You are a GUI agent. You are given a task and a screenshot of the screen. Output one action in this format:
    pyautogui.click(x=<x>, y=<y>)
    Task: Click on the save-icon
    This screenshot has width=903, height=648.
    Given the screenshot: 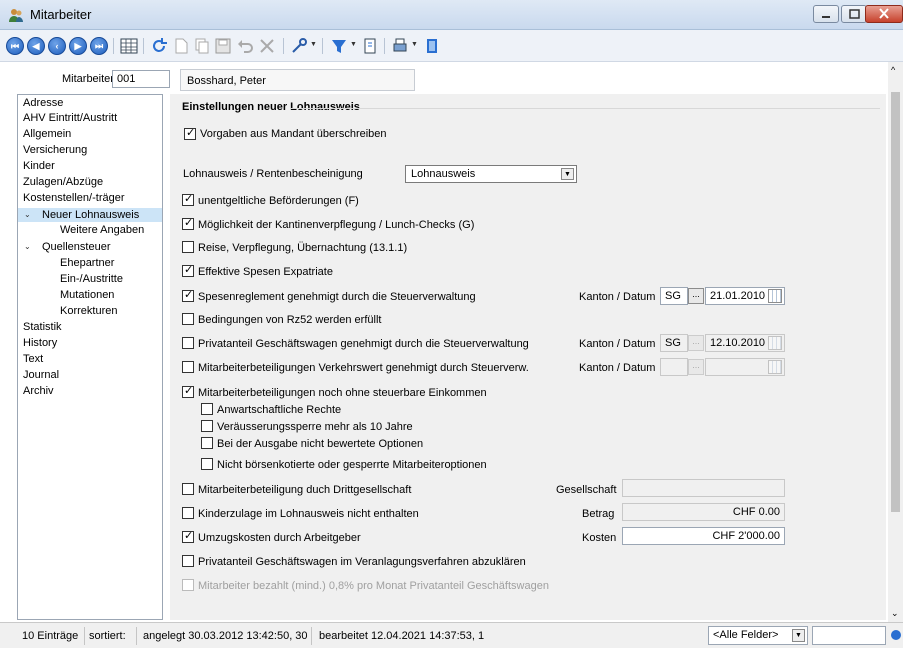 What is the action you would take?
    pyautogui.click(x=223, y=46)
    